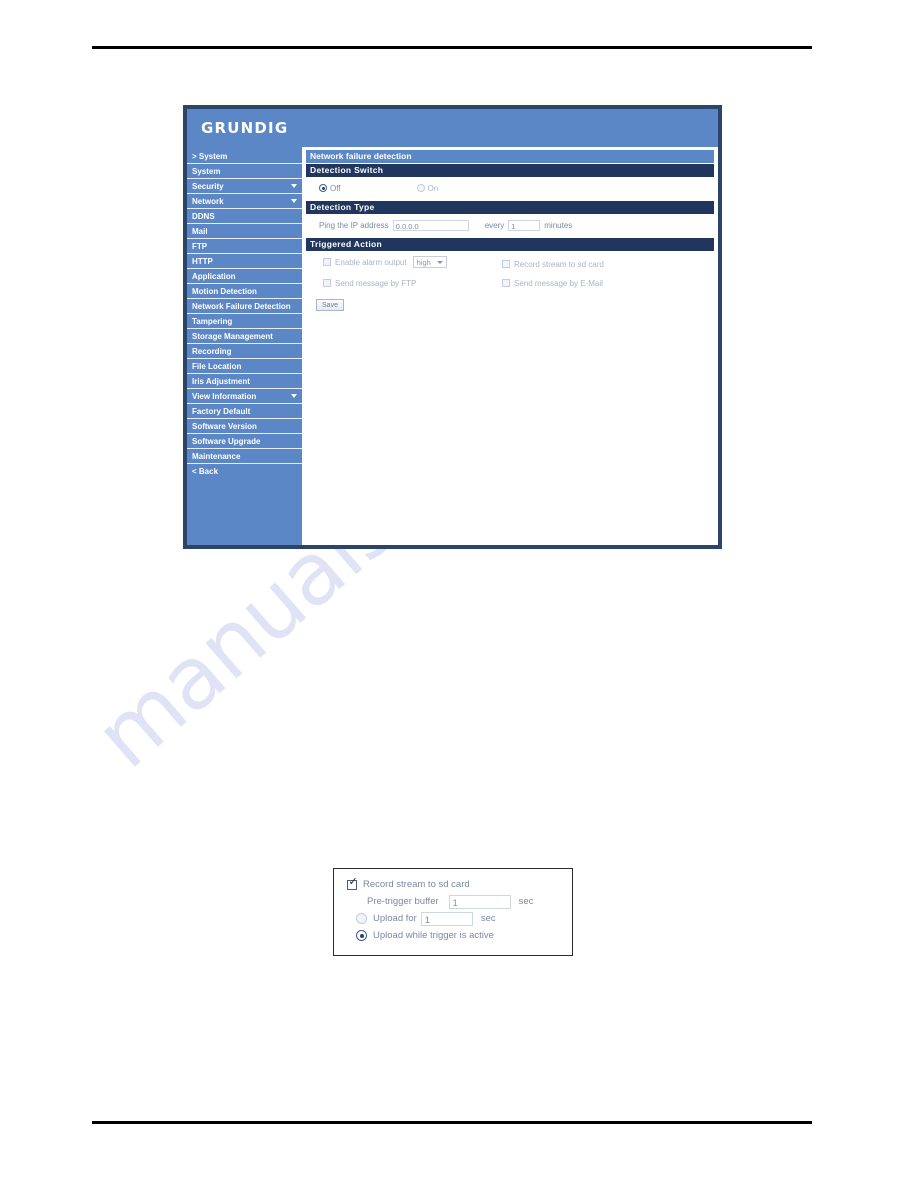 The width and height of the screenshot is (918, 1188). Describe the element at coordinates (488, 918) in the screenshot. I see `upload-for-unit: sec` at that location.